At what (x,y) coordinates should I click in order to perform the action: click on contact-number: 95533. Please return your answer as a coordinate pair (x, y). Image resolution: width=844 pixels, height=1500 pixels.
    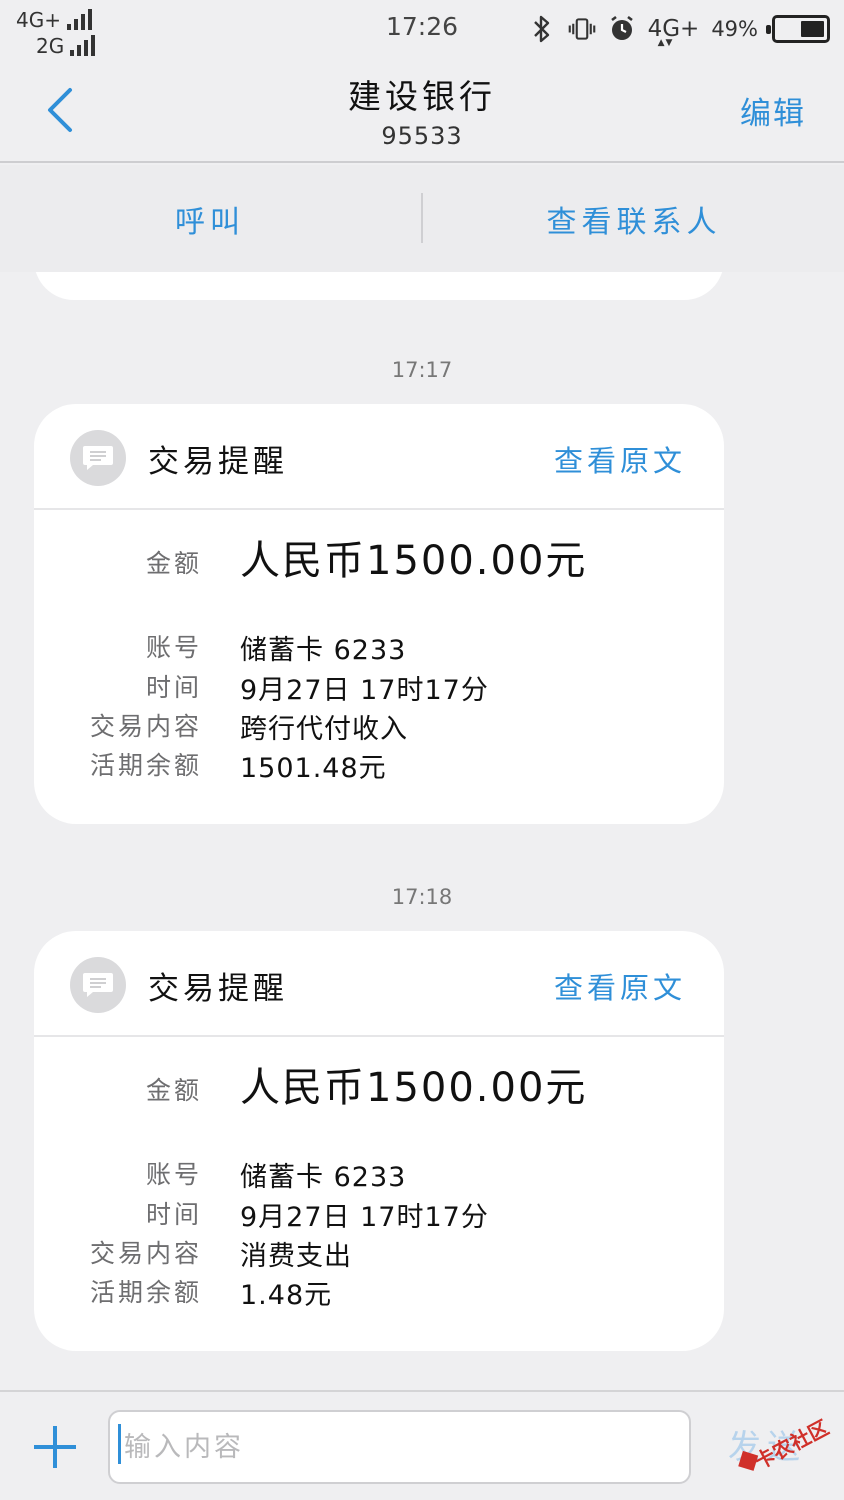
    Looking at the image, I should click on (422, 136).